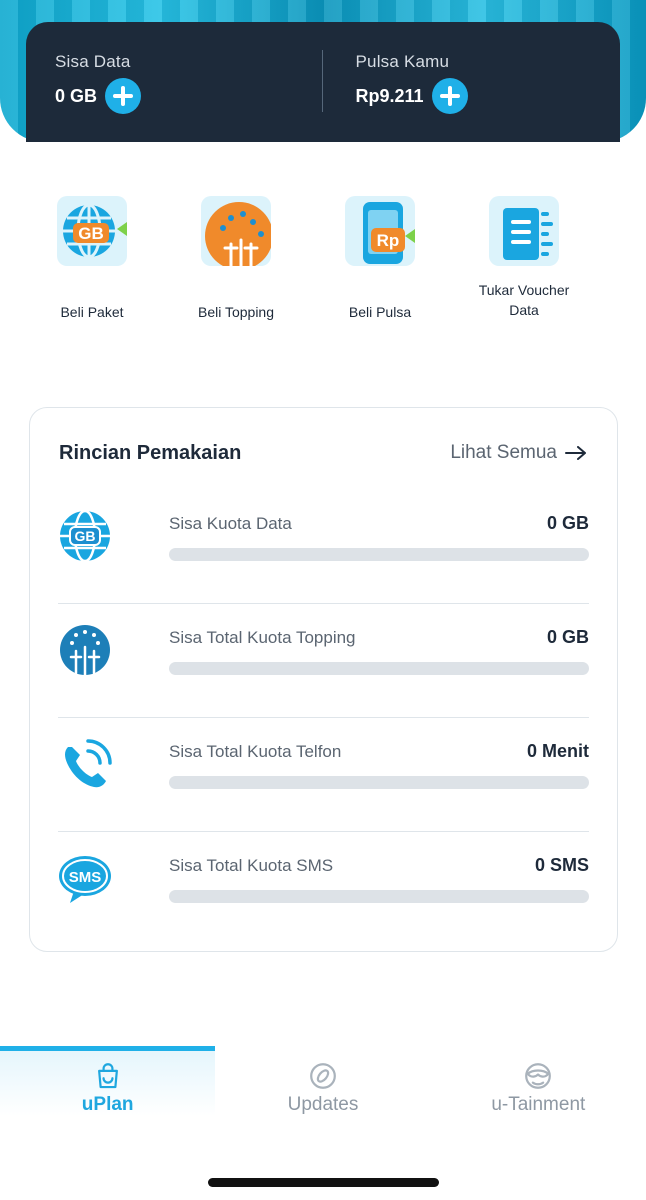 Image resolution: width=646 pixels, height=1200 pixels. What do you see at coordinates (93, 61) in the screenshot?
I see `data-balance-label: Sisa Data` at bounding box center [93, 61].